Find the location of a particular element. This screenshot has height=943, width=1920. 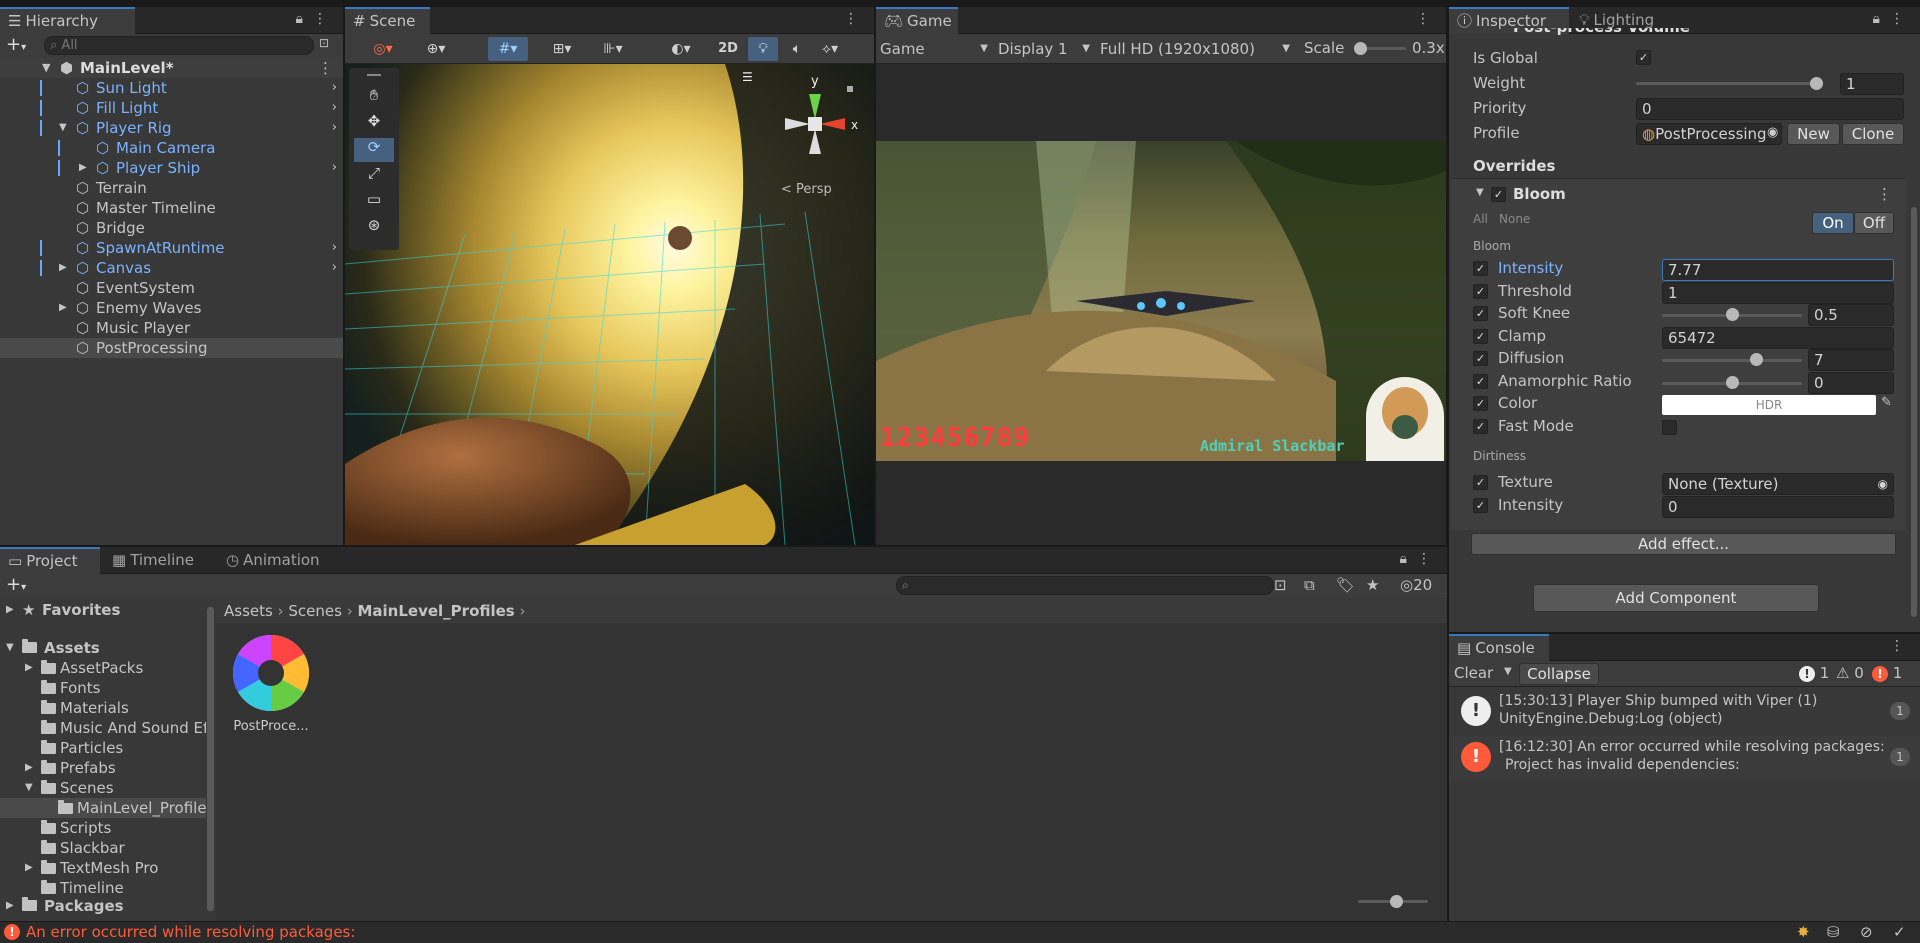

off-button: Off is located at coordinates (1874, 223).